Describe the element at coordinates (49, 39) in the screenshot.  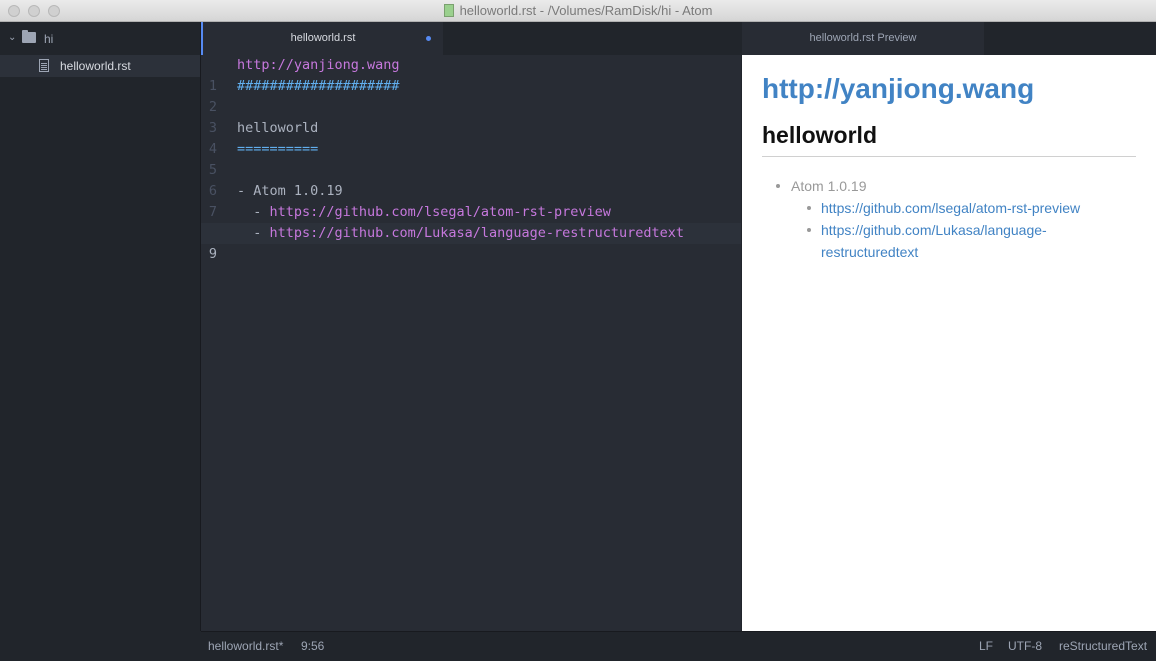
I see `tree-folder-label: hi` at that location.